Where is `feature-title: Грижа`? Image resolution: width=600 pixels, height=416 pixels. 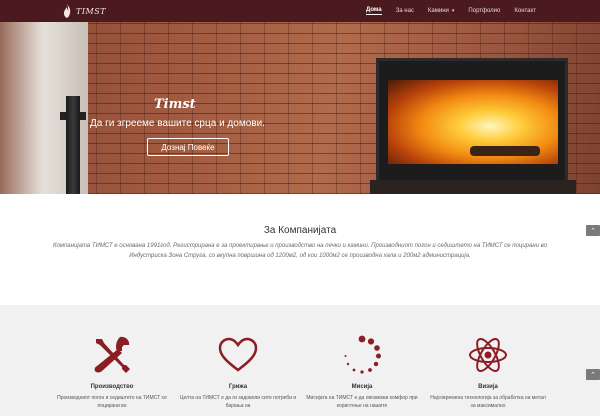
feature-title: Грижа is located at coordinates (238, 387).